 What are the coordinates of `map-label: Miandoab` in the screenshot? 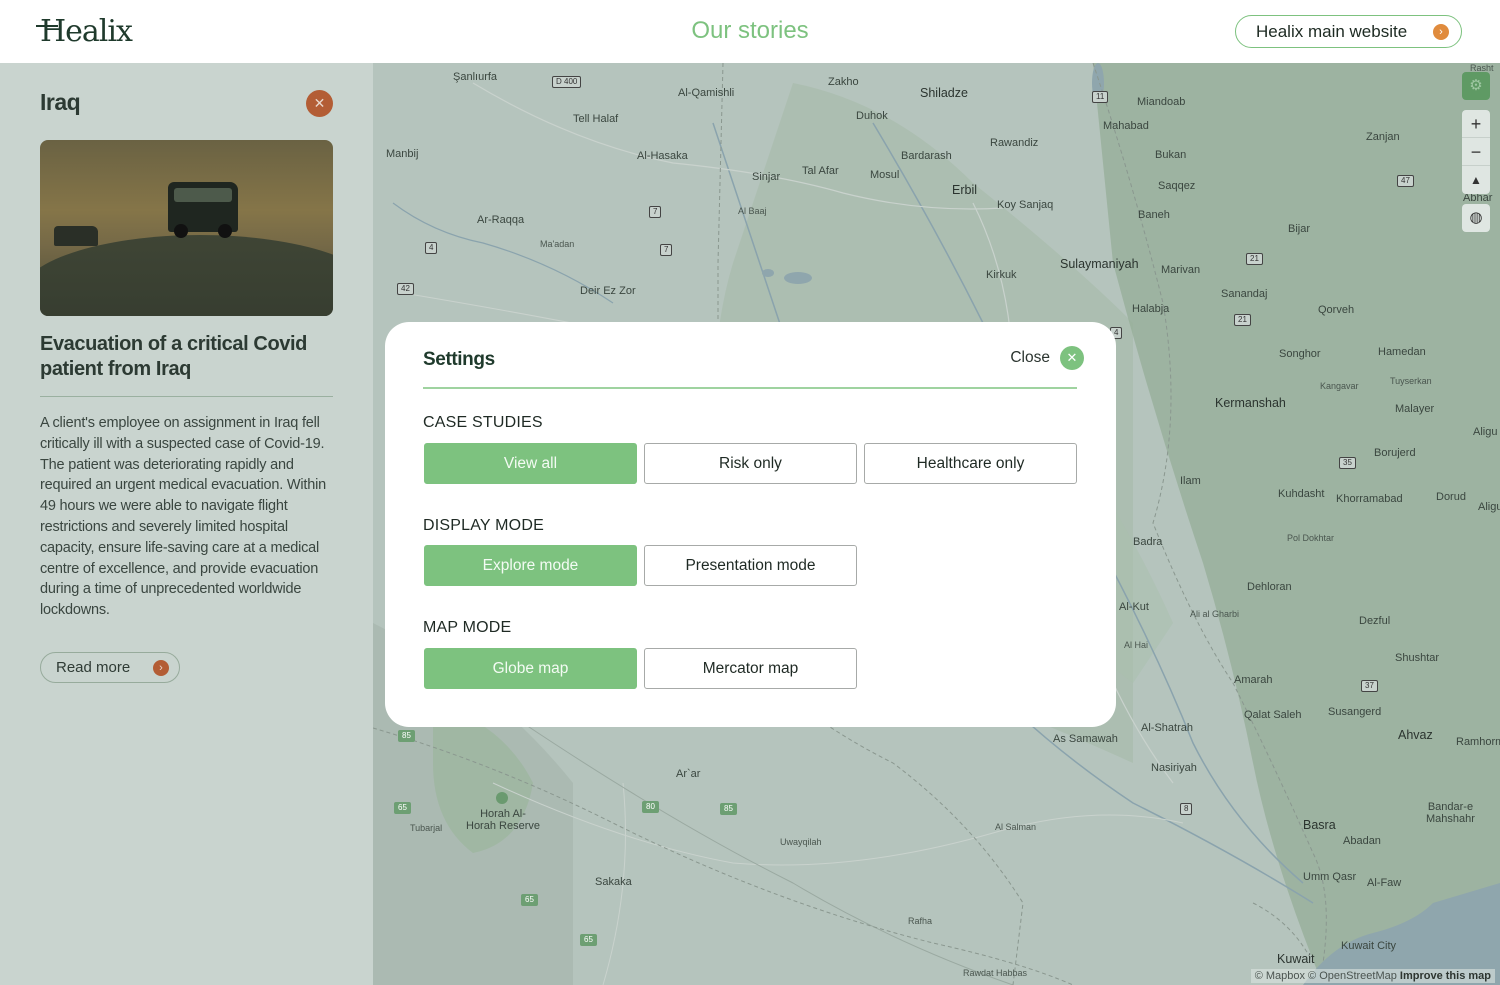 It's located at (1161, 102).